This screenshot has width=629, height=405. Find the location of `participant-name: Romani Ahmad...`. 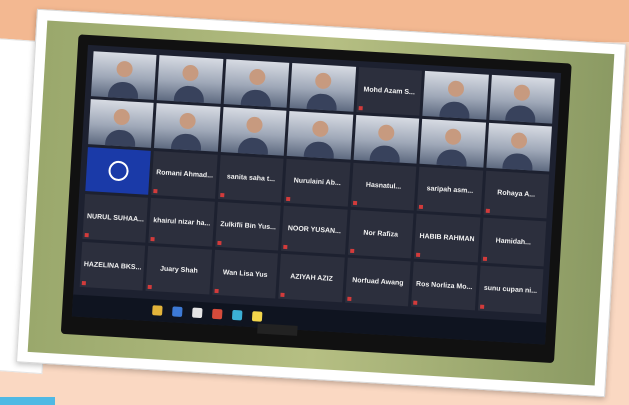

participant-name: Romani Ahmad... is located at coordinates (184, 175).